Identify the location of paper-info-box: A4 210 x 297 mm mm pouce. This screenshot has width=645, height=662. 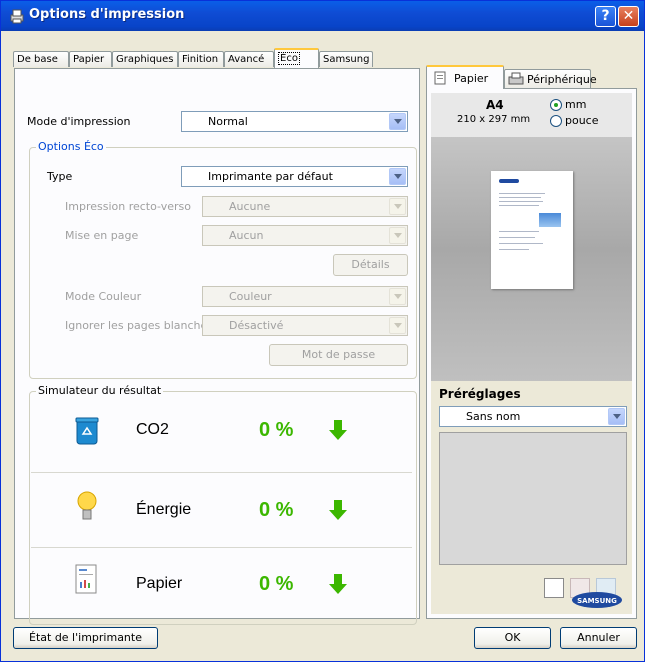
(531, 115).